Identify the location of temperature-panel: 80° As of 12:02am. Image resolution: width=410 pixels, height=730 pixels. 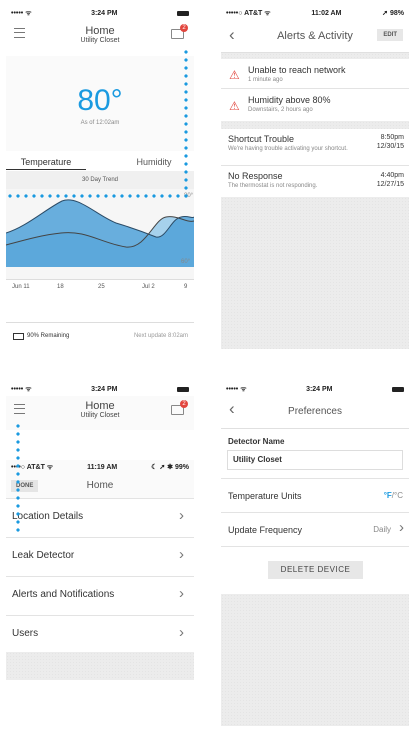
(100, 103).